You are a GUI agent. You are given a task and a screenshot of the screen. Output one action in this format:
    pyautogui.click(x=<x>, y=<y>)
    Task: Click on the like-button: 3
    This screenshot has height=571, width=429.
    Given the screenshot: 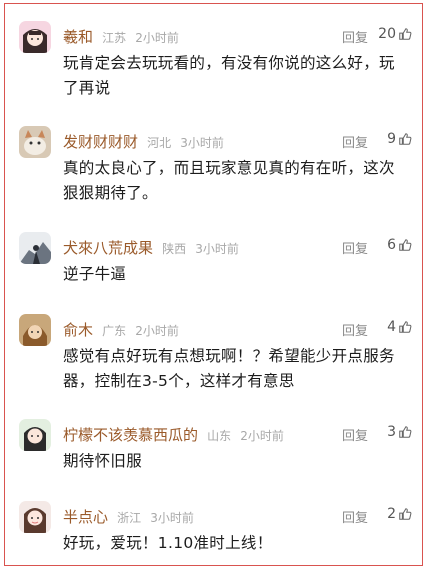 What is the action you would take?
    pyautogui.click(x=399, y=432)
    